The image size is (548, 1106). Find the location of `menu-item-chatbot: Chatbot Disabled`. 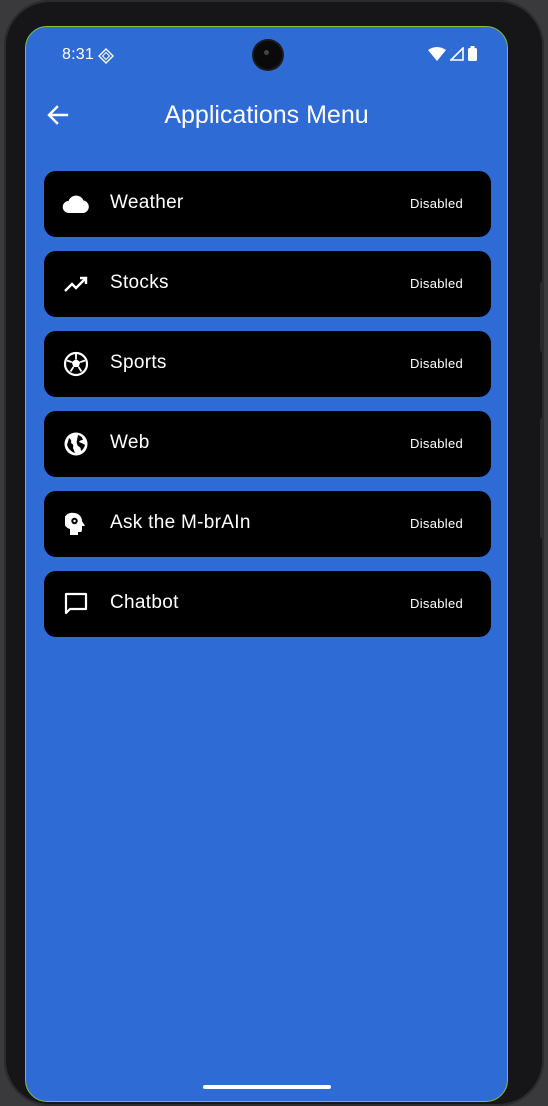

menu-item-chatbot: Chatbot Disabled is located at coordinates (267, 604).